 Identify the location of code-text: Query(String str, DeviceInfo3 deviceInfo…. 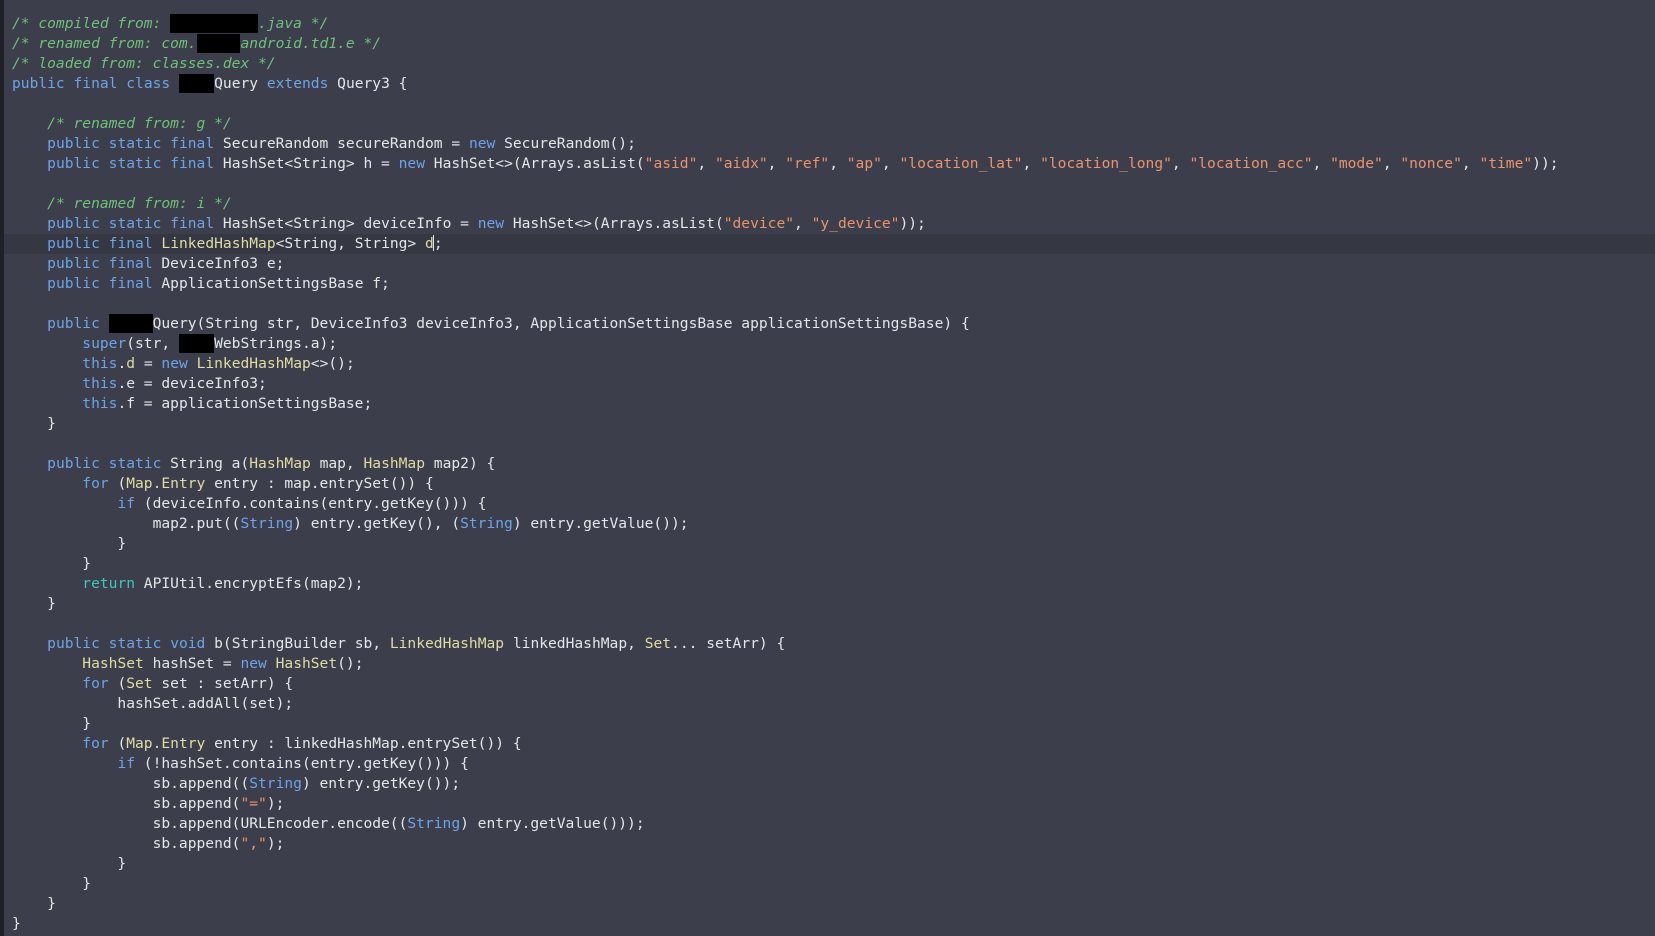
(561, 323).